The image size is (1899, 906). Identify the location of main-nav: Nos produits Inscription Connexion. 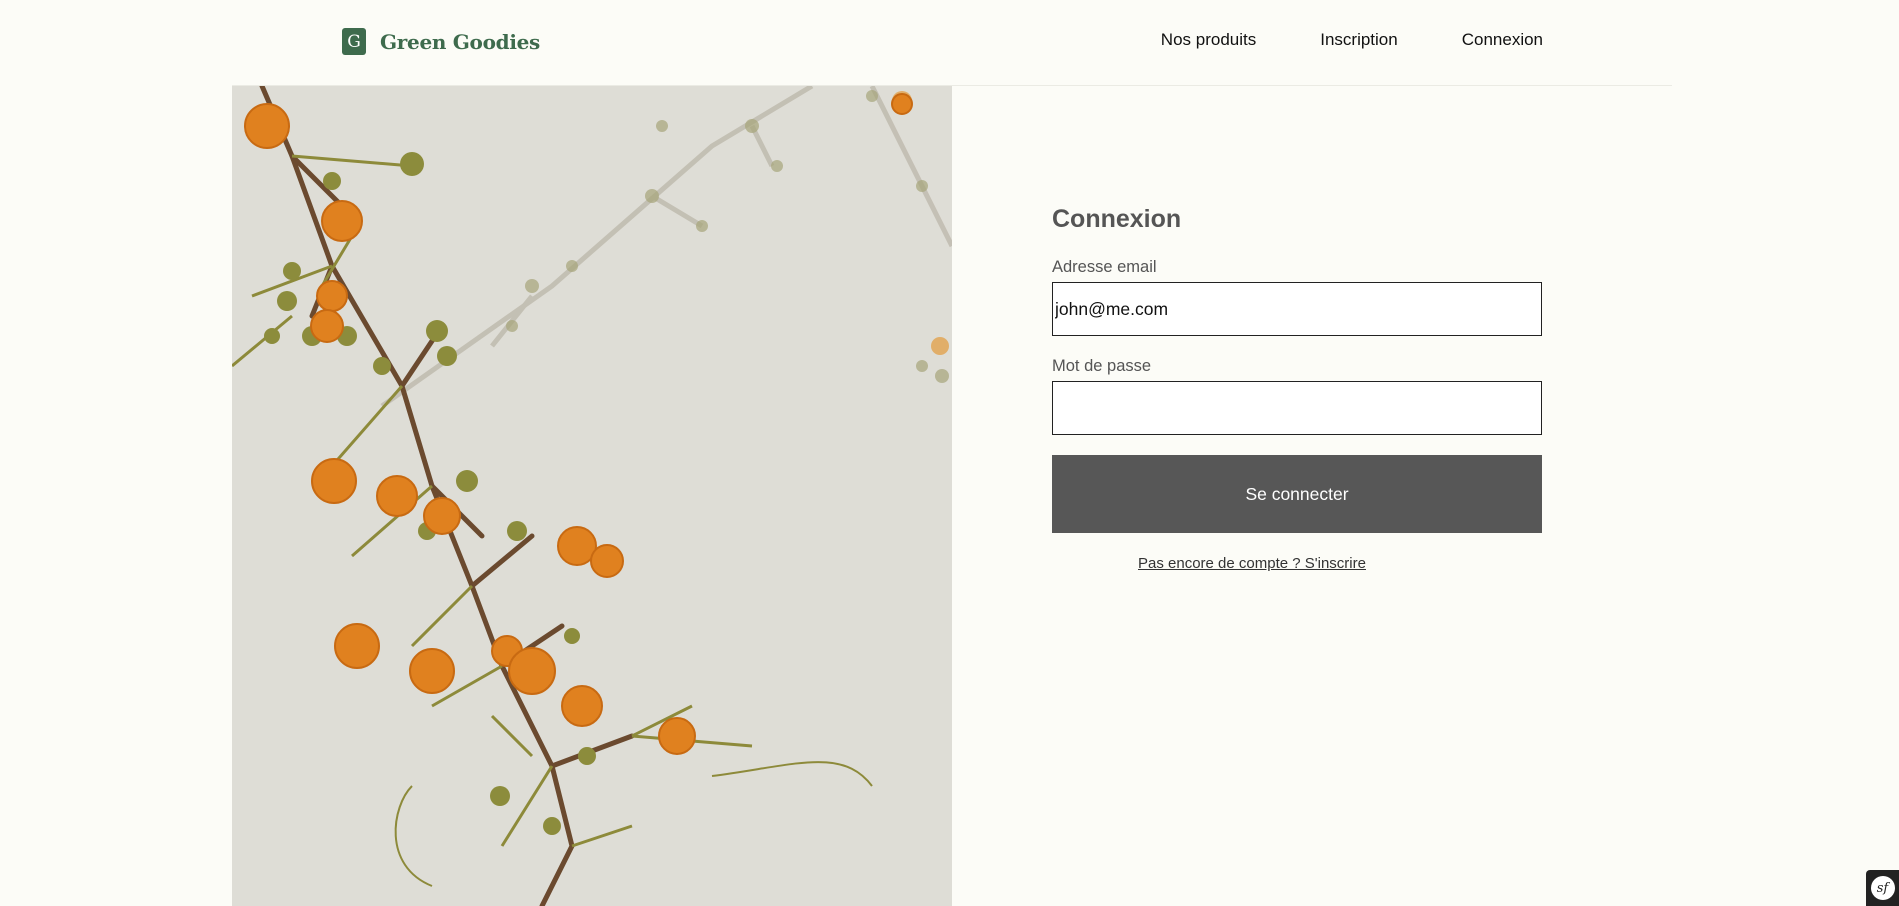
(1352, 40).